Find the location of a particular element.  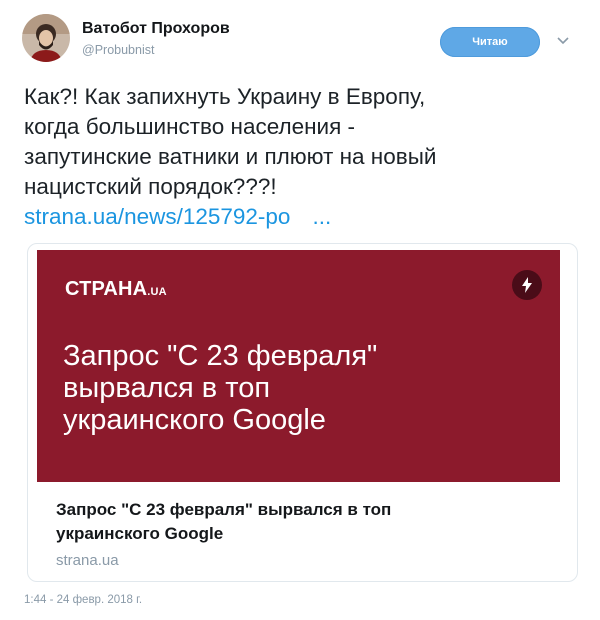

card-domain: strana.ua is located at coordinates (87, 560).